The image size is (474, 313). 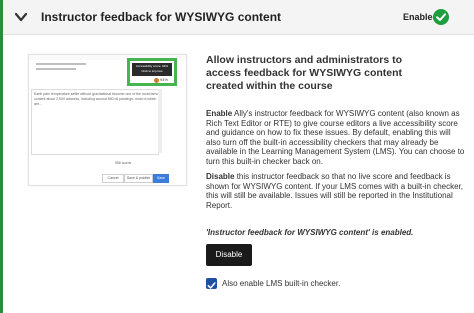 I want to click on editor-scrollbar, so click(x=160, y=121).